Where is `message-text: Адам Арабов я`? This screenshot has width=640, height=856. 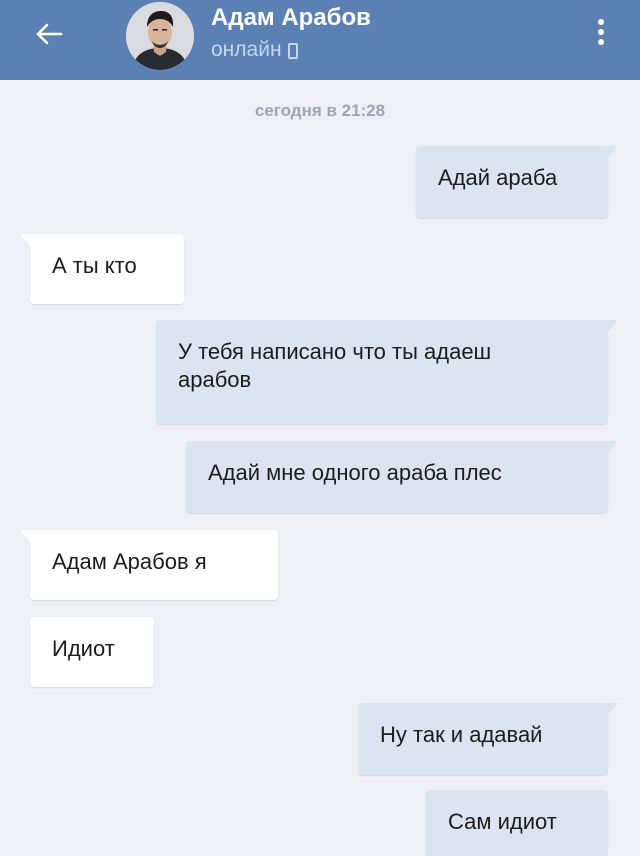 message-text: Адам Арабов я is located at coordinates (129, 561).